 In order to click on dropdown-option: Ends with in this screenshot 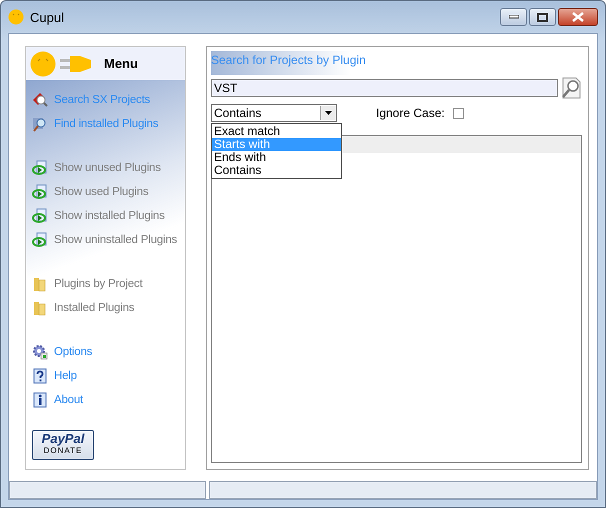, I will do `click(276, 157)`.